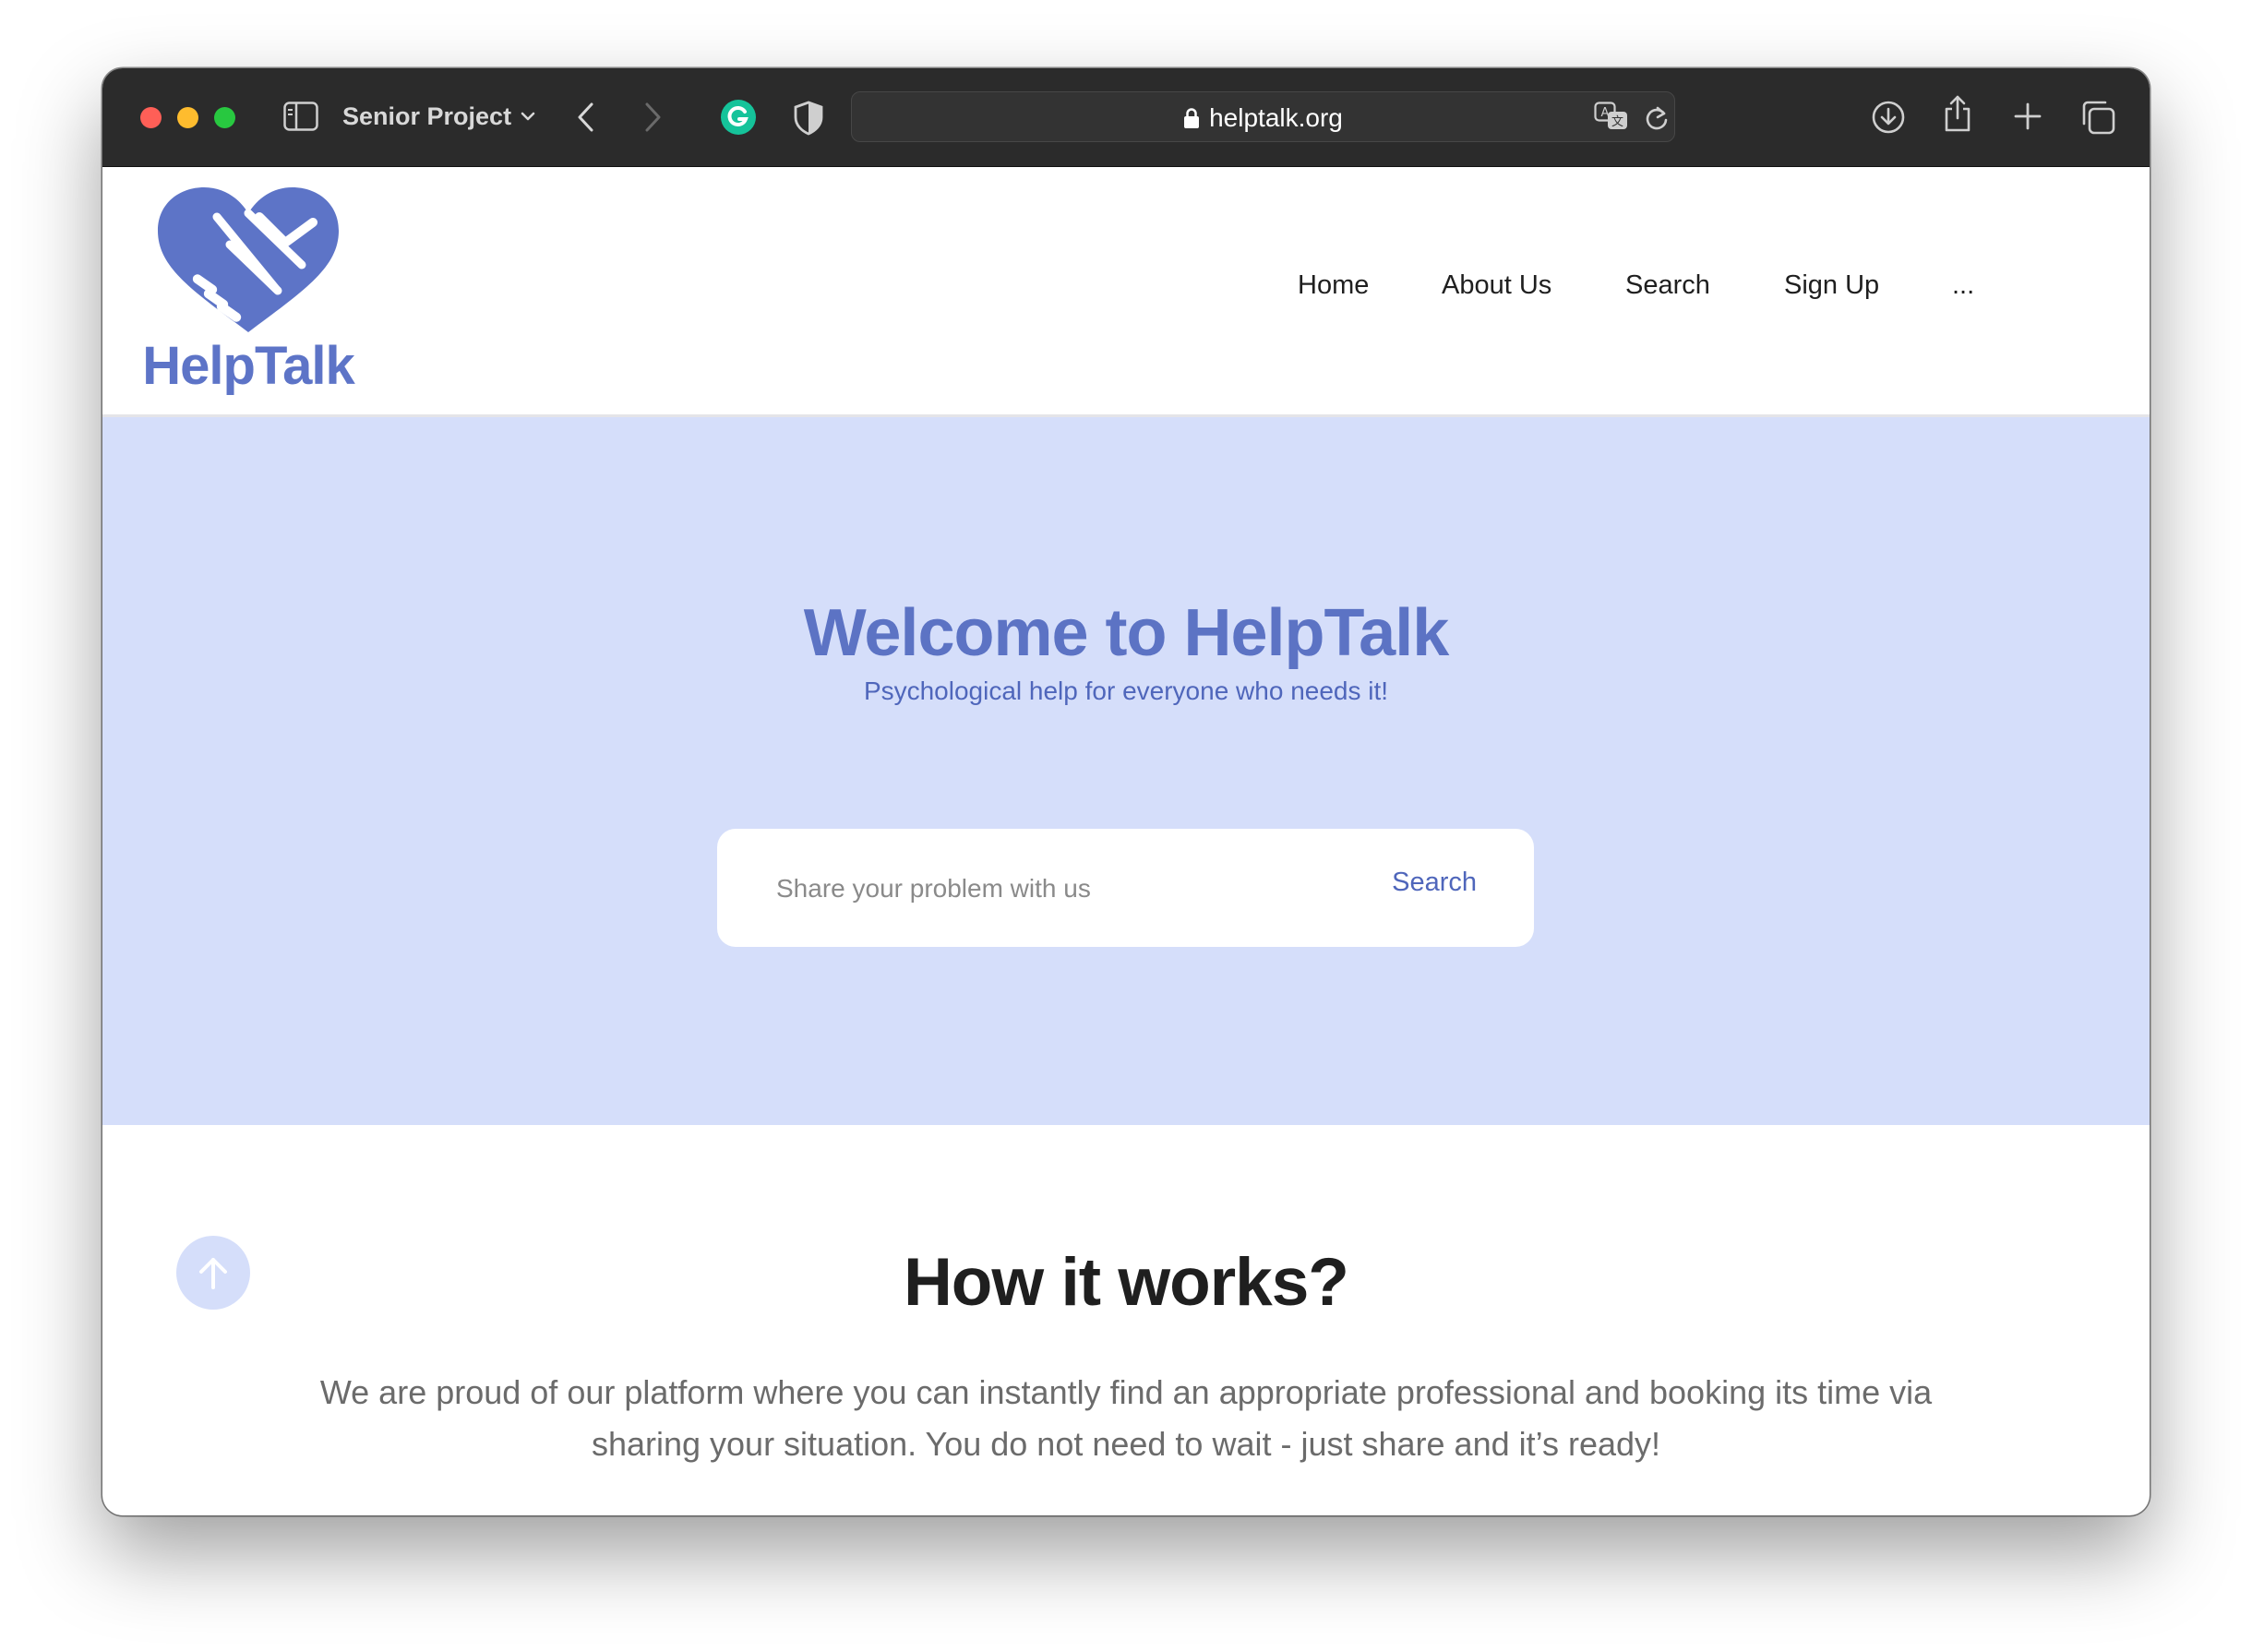 The height and width of the screenshot is (1652, 2252). Describe the element at coordinates (248, 260) in the screenshot. I see `heart-handshake-icon` at that location.